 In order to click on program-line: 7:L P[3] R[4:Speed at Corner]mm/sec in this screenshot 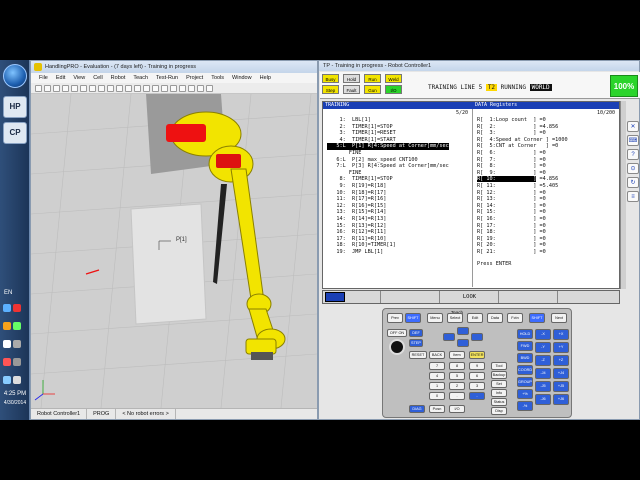, I will do `click(387, 166)`.